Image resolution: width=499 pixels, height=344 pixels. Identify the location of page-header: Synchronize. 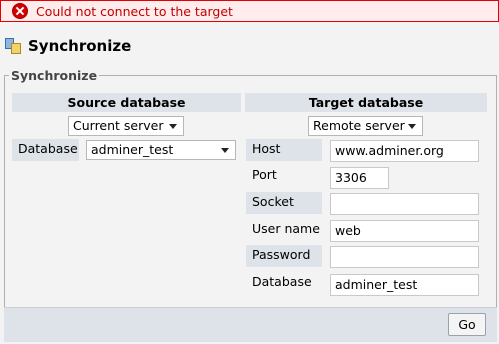
(67, 46).